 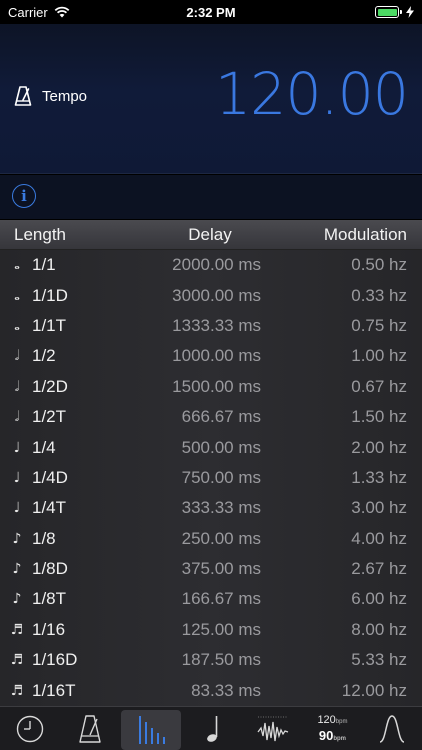 I want to click on row-delay: 666.67 ms, so click(x=221, y=417).